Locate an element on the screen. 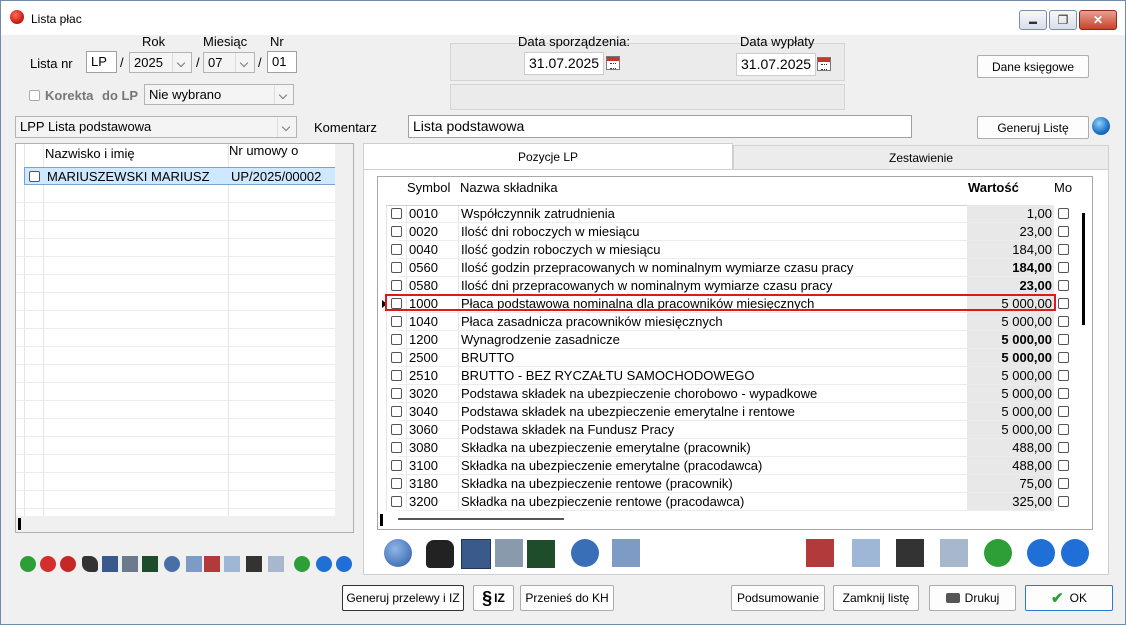 Image resolution: width=1126 pixels, height=625 pixels. zamknij-liste-button: Zamknij listę is located at coordinates (876, 598).